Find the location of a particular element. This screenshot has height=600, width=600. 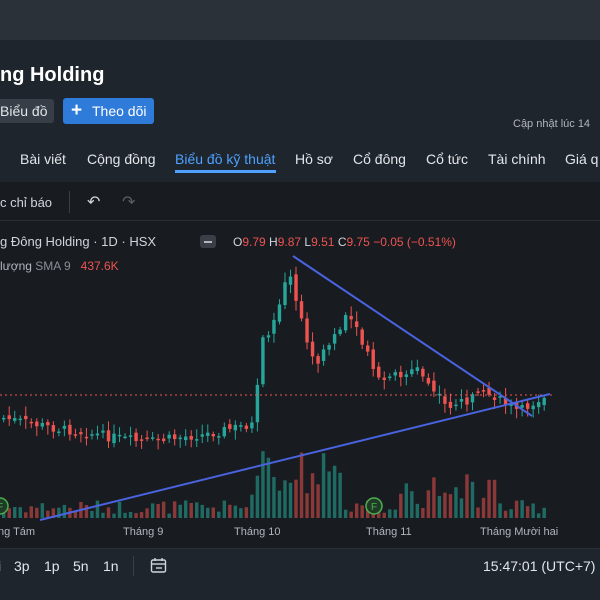

tab-community: Cộng đồng is located at coordinates (121, 159).